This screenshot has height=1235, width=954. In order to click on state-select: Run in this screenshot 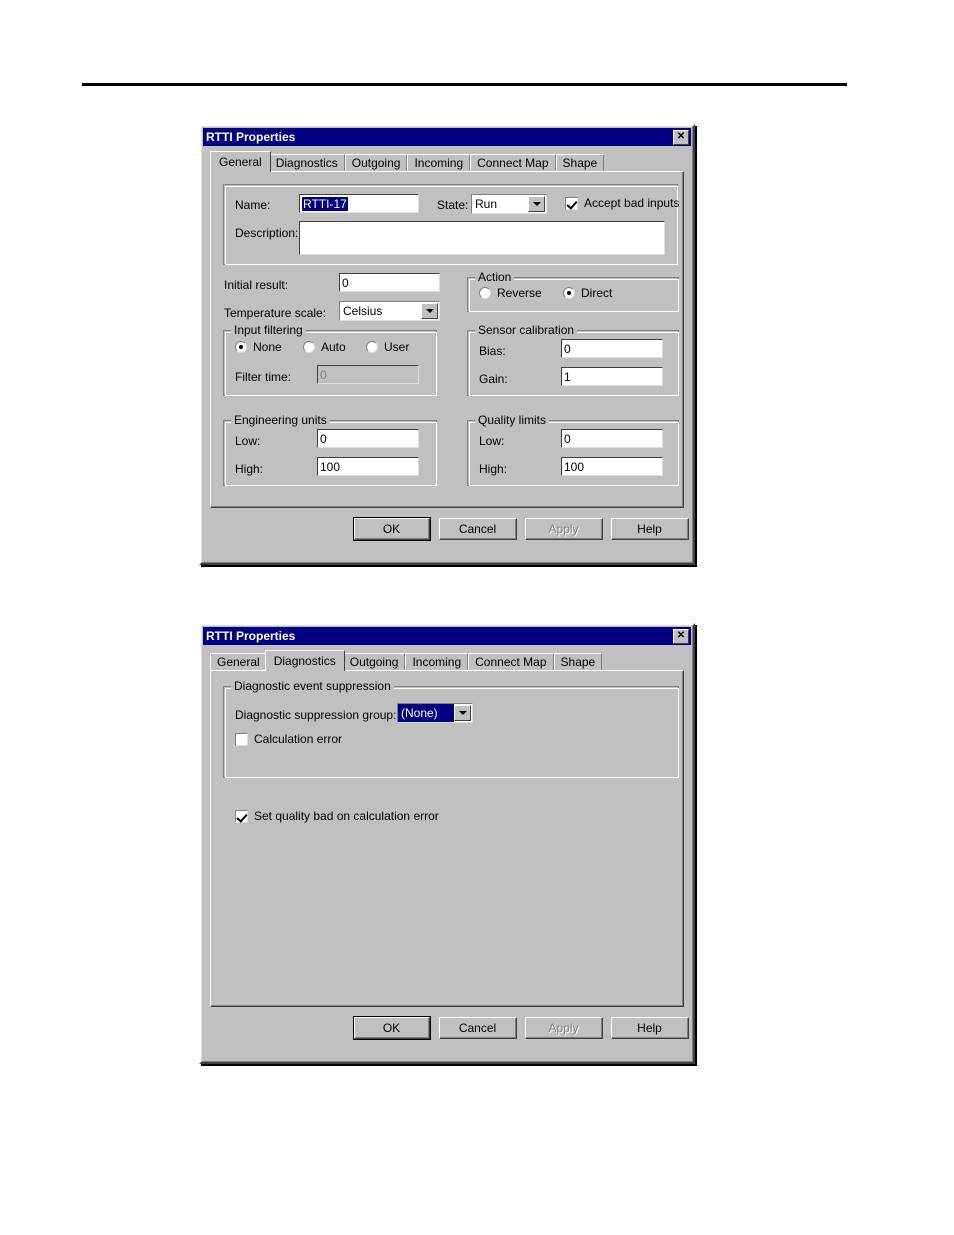, I will do `click(509, 204)`.